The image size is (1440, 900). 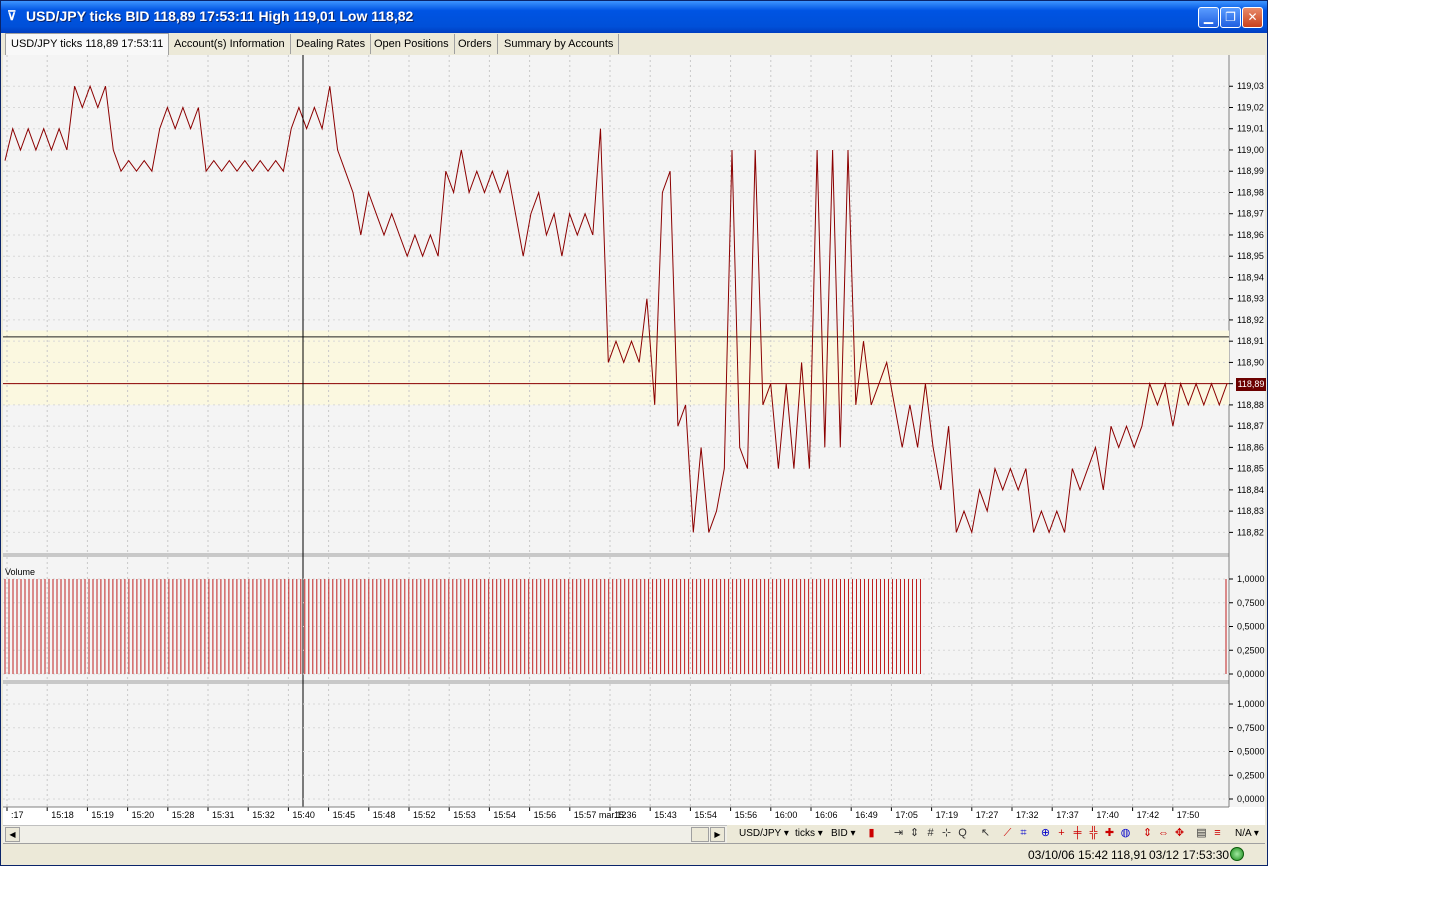 What do you see at coordinates (826, 815) in the screenshot?
I see `x-tick-label: 16:06` at bounding box center [826, 815].